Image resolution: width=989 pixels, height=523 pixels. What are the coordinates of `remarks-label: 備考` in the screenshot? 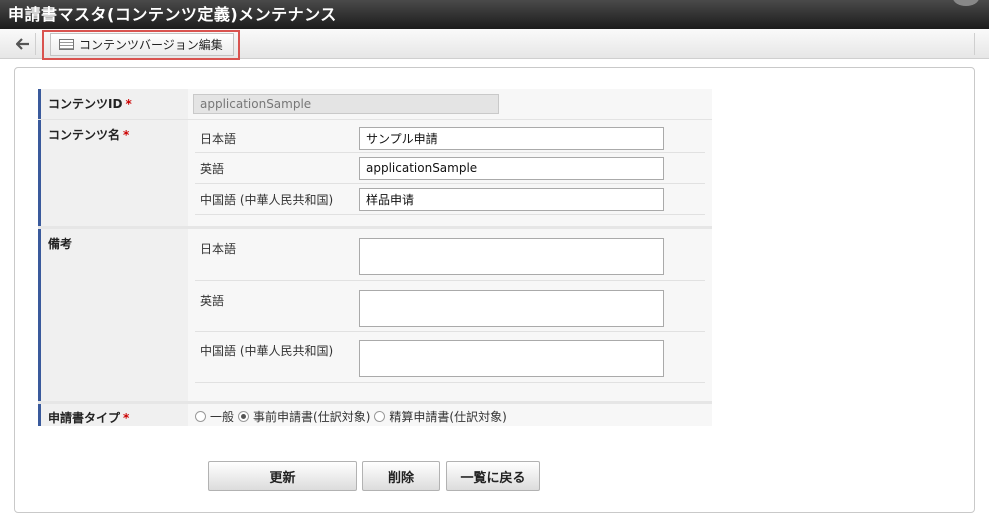 It's located at (113, 315).